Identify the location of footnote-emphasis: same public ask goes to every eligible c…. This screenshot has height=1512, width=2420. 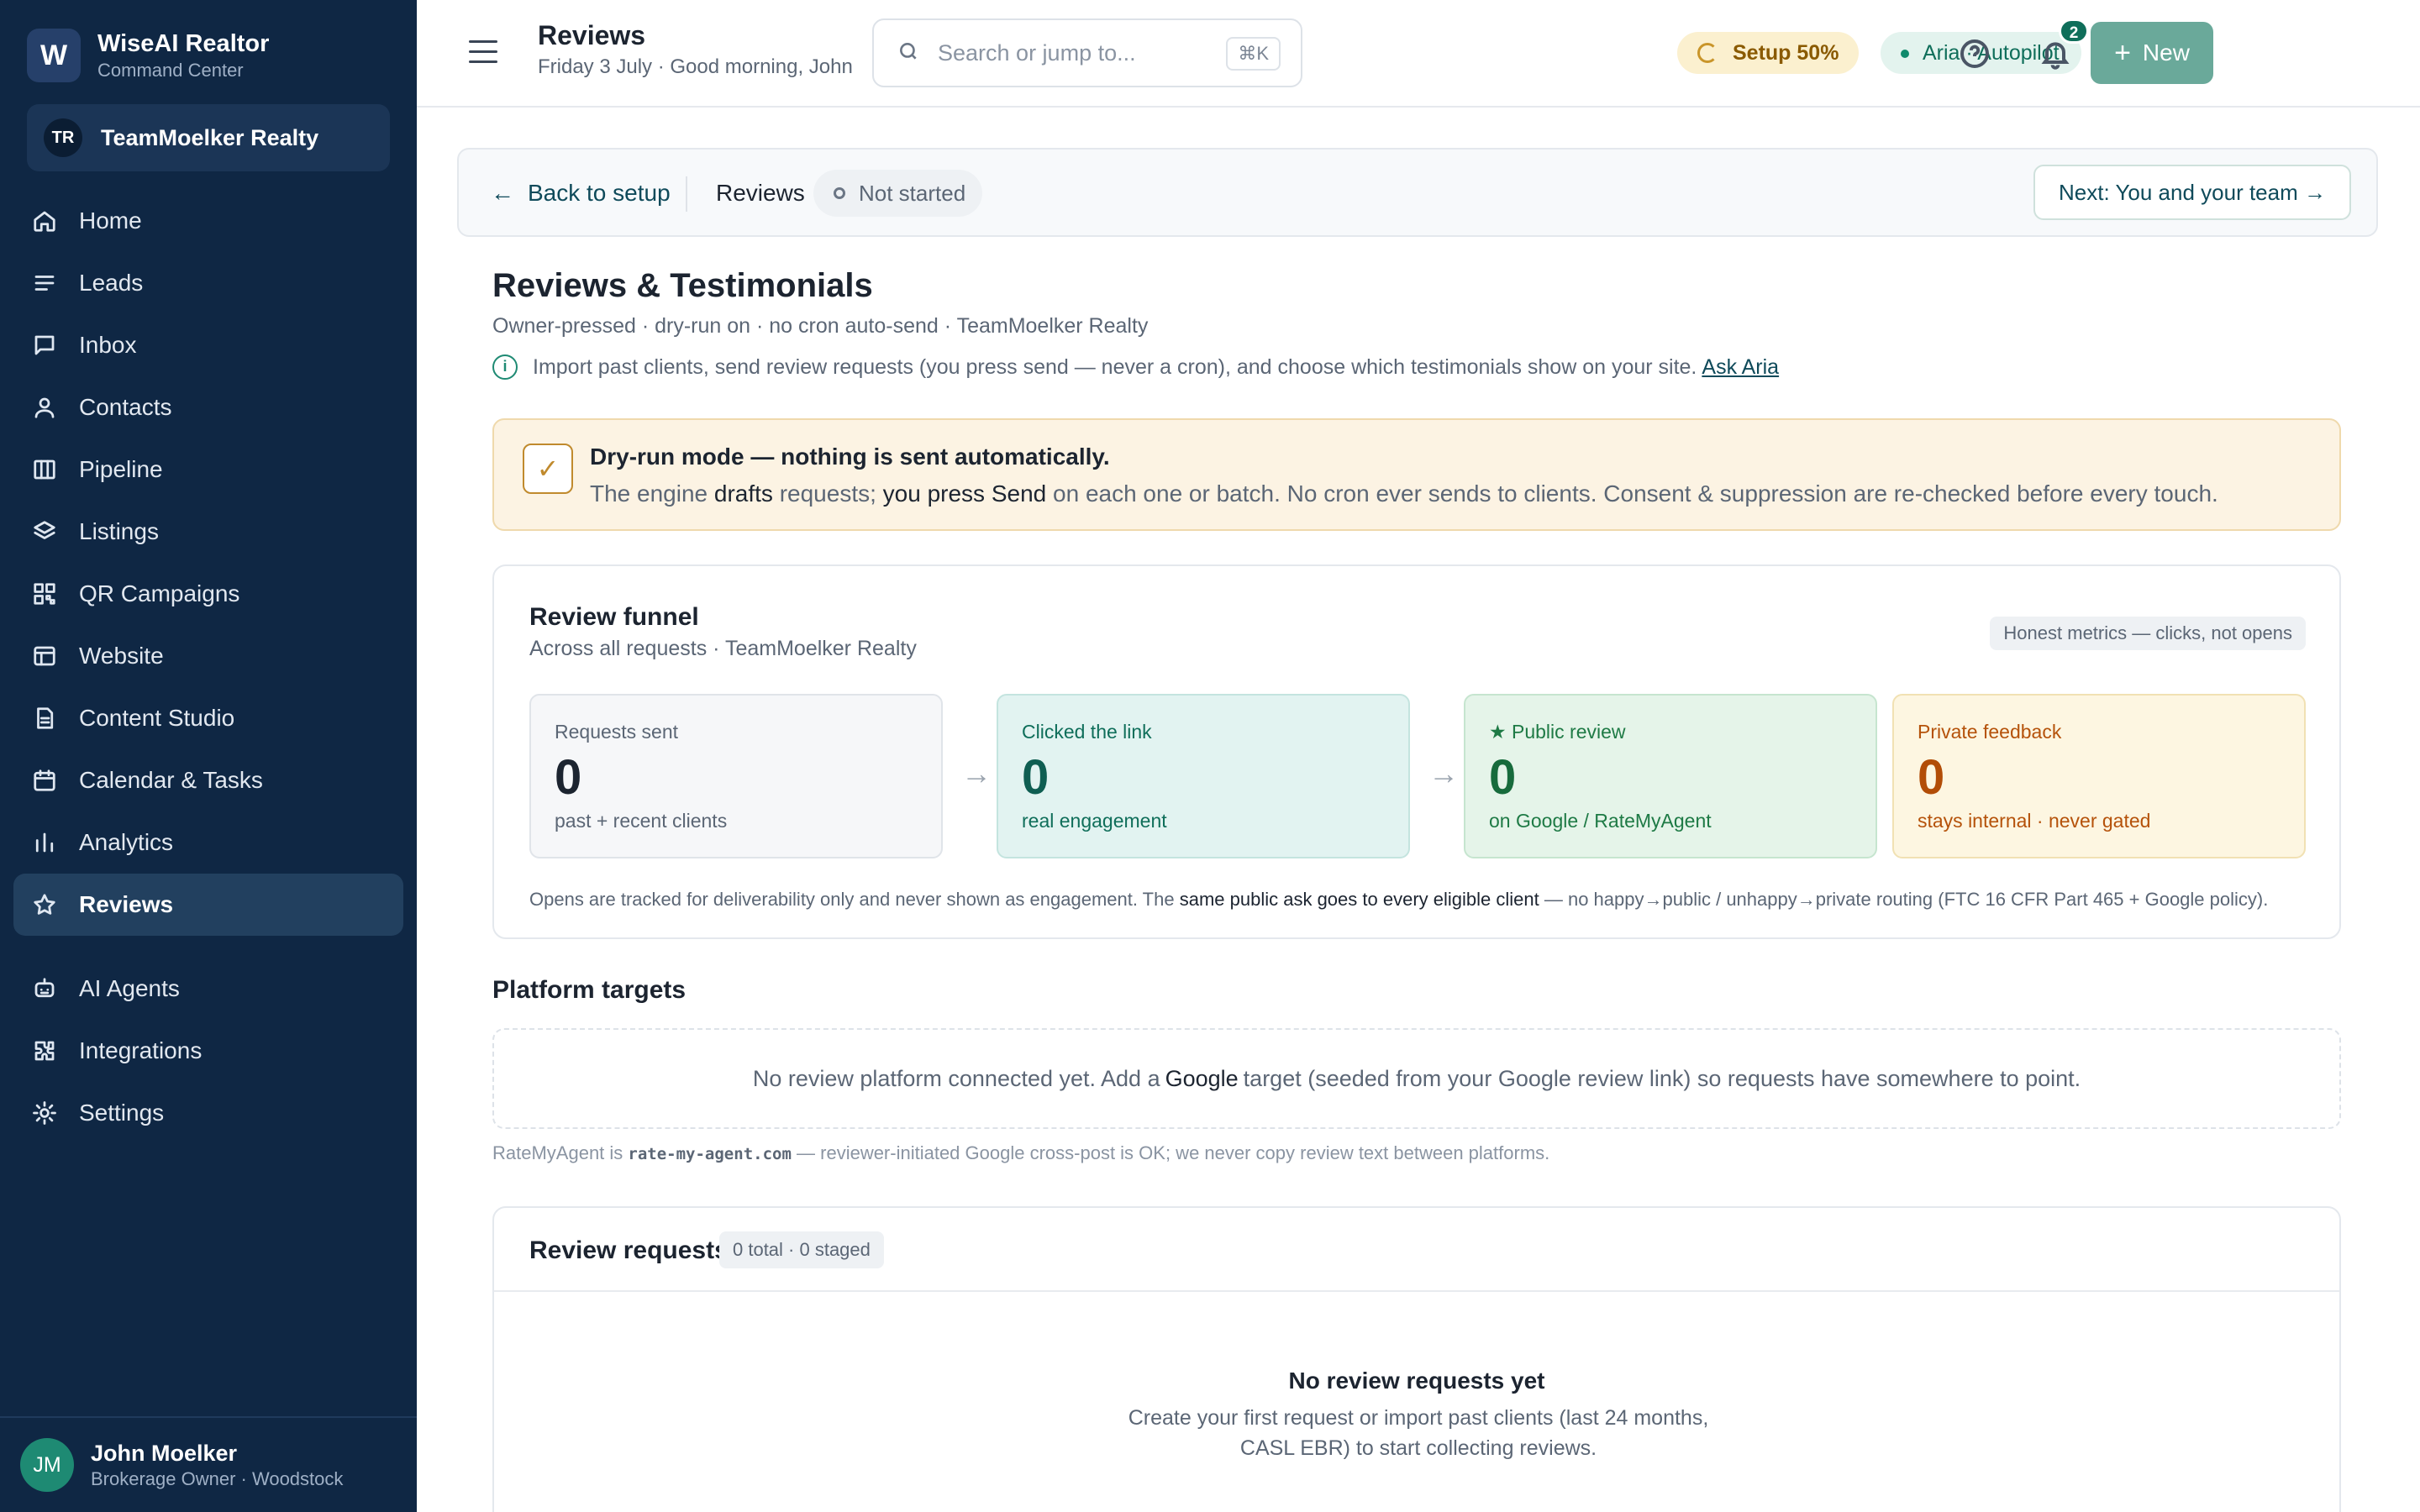
(1359, 899).